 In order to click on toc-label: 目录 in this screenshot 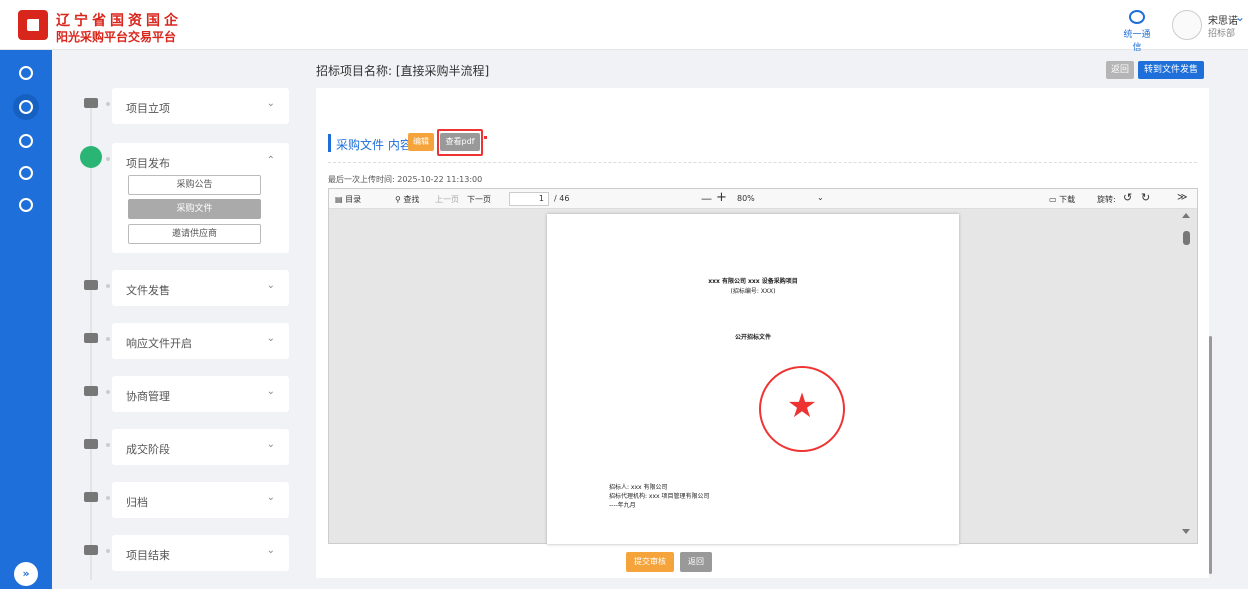, I will do `click(353, 199)`.